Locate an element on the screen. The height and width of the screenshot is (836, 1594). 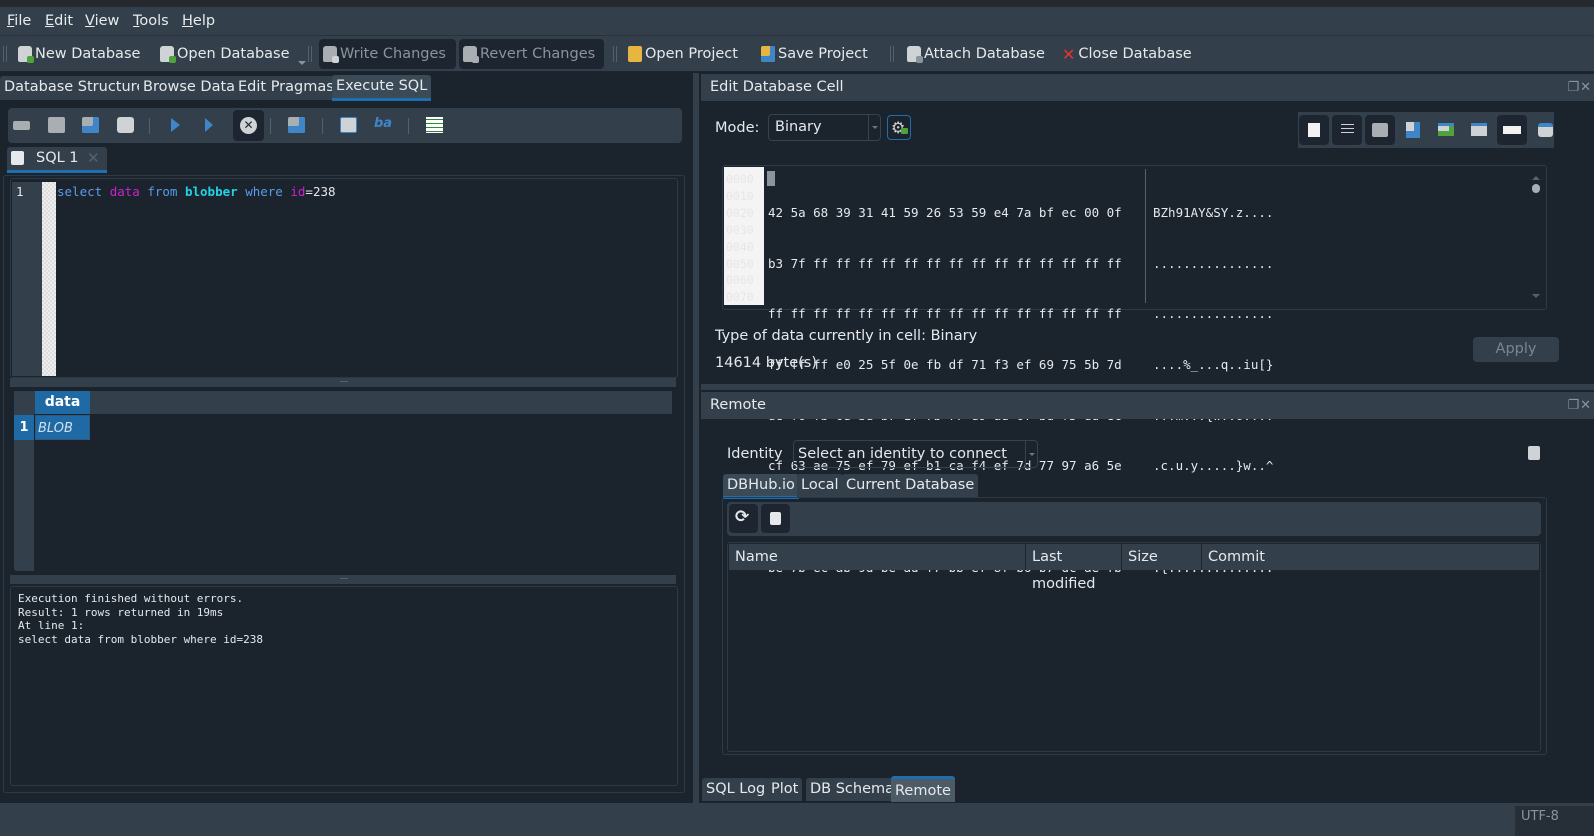
editor-tab-label: SQL 1 is located at coordinates (57, 158).